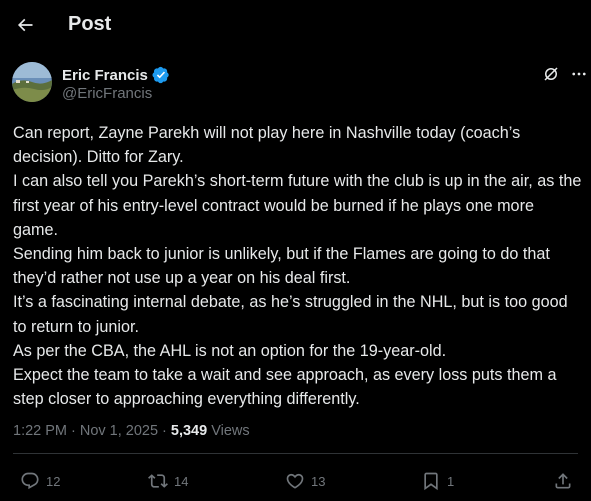 The height and width of the screenshot is (501, 591). I want to click on more-options-button, so click(579, 74).